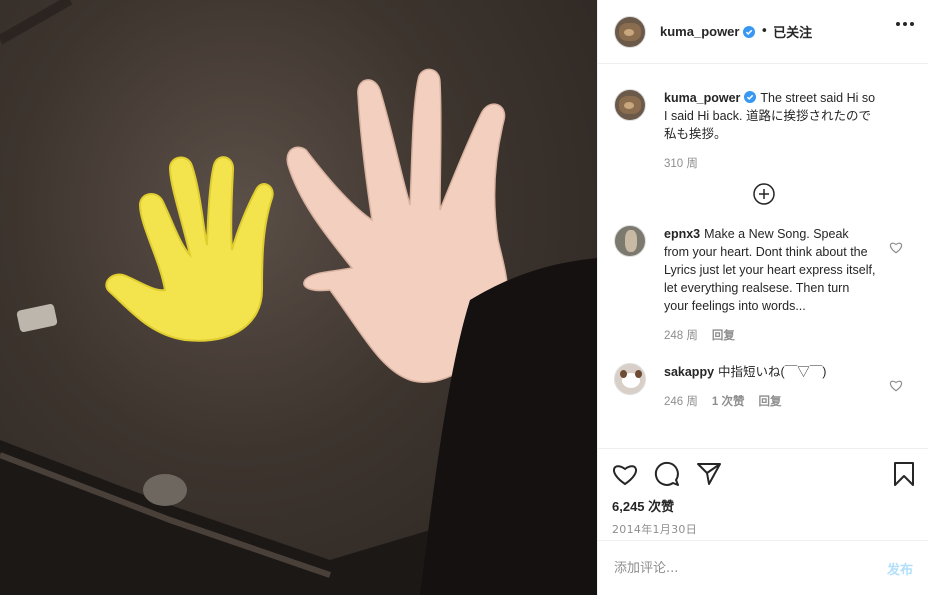 Image resolution: width=928 pixels, height=595 pixels. Describe the element at coordinates (763, 529) in the screenshot. I see `post-date: 2014年1月30日` at that location.